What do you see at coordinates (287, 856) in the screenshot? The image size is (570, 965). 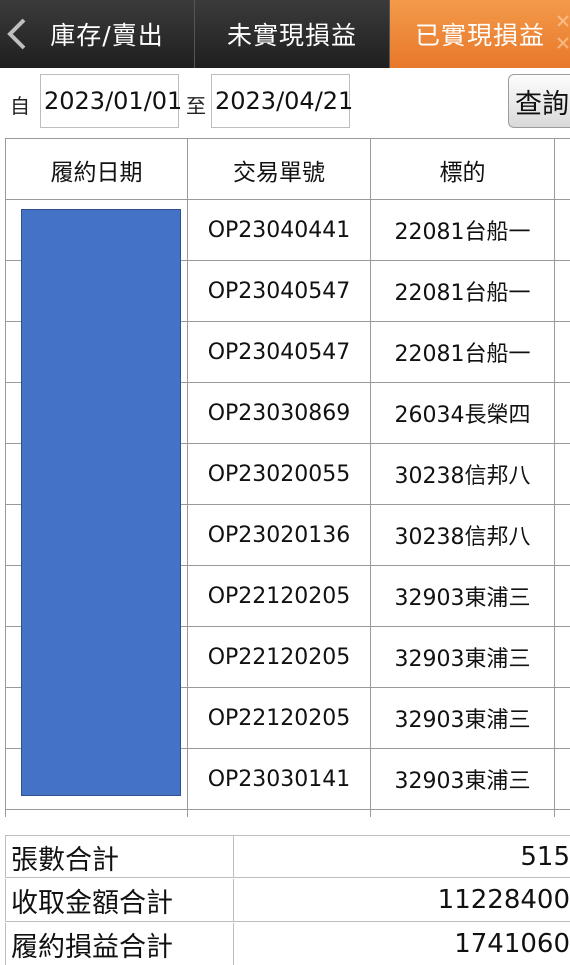 I see `total-row-lots: 張數合計 515` at bounding box center [287, 856].